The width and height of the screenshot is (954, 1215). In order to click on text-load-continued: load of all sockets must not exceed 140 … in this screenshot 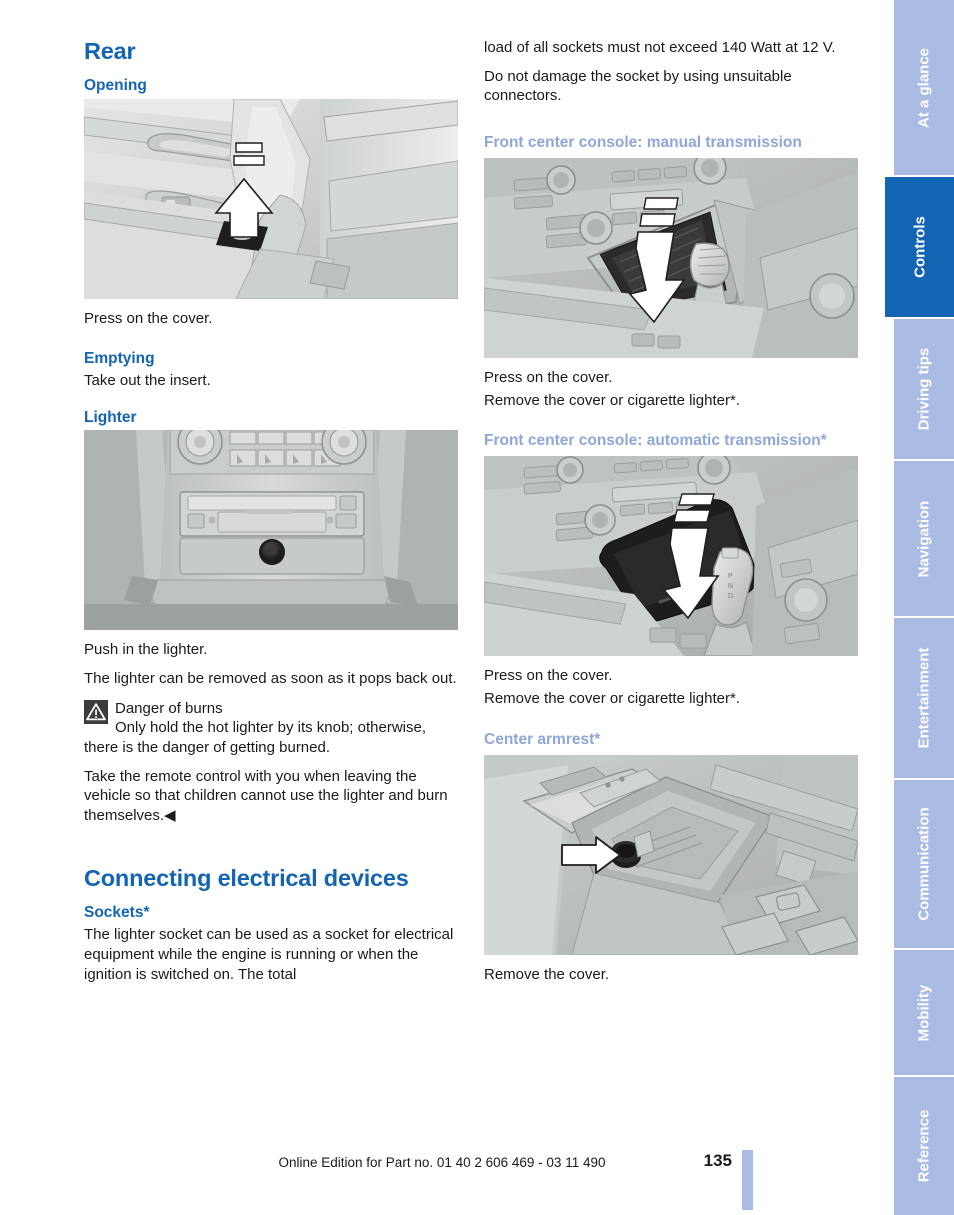, I will do `click(660, 47)`.